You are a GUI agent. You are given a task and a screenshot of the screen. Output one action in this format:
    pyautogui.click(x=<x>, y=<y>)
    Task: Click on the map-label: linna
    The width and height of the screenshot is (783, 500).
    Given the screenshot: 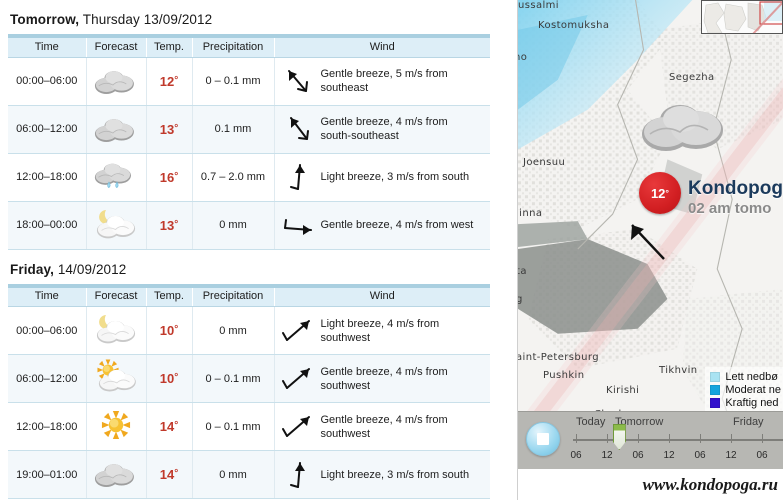 What is the action you would take?
    pyautogui.click(x=530, y=213)
    